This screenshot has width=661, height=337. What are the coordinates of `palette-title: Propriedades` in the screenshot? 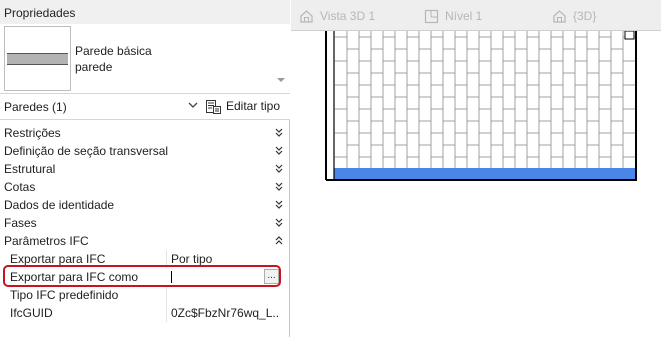 It's located at (145, 13).